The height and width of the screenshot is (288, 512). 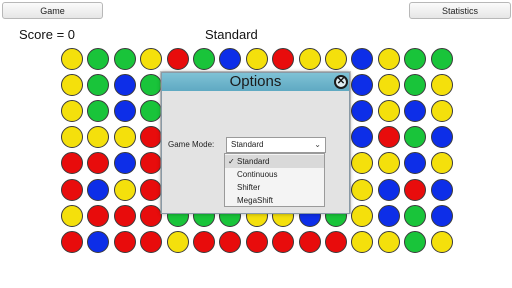 What do you see at coordinates (247, 144) in the screenshot?
I see `game-mode-select-value: Standard` at bounding box center [247, 144].